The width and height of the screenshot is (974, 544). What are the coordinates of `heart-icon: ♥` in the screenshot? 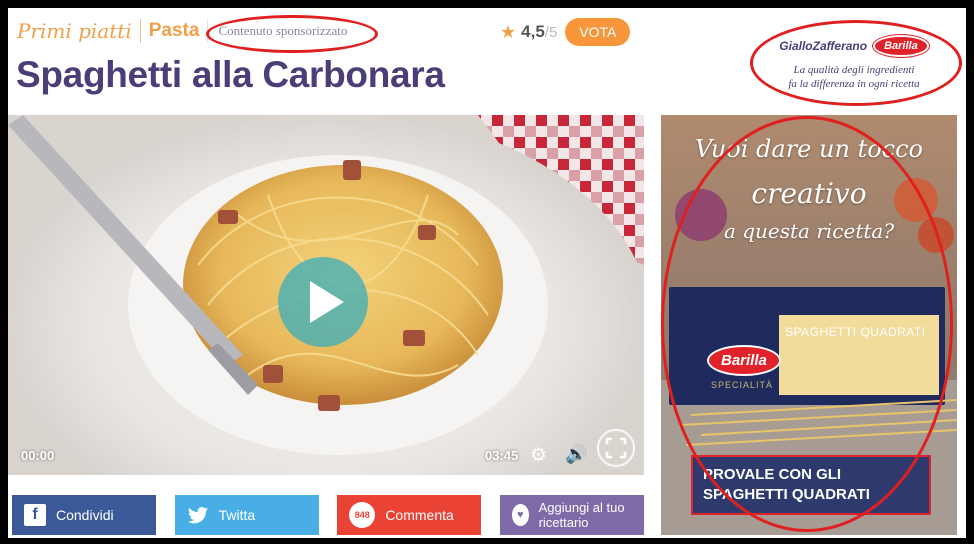 It's located at (520, 515).